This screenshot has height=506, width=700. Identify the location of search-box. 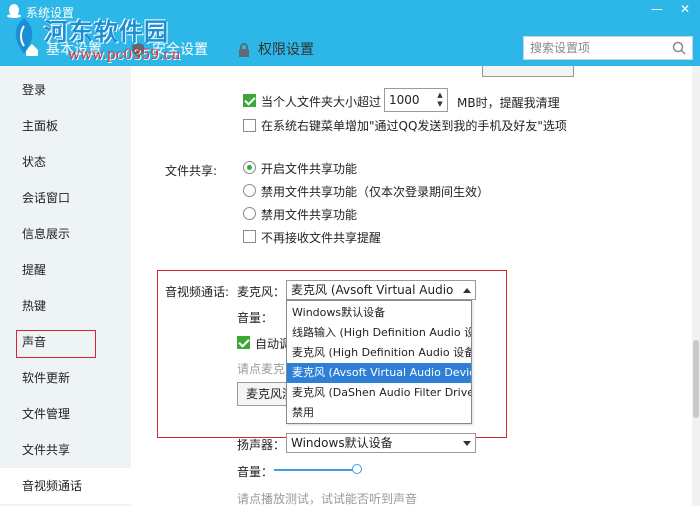
(608, 48).